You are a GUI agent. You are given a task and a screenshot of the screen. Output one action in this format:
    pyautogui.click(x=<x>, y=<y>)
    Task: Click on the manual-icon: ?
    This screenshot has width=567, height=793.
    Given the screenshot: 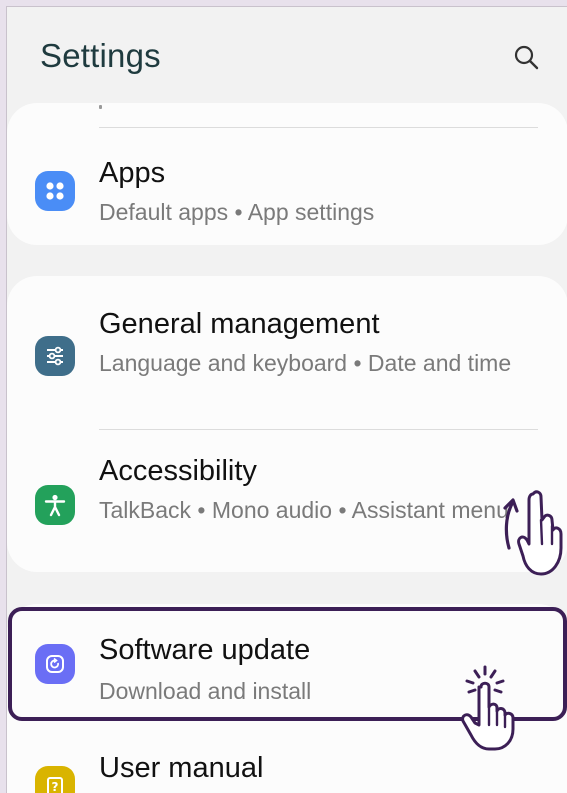 What is the action you would take?
    pyautogui.click(x=55, y=779)
    